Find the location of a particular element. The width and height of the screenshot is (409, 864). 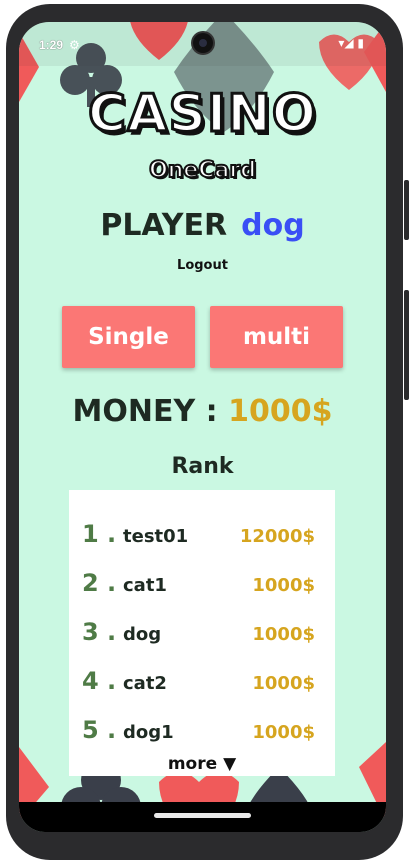

power-button is located at coordinates (406, 210).